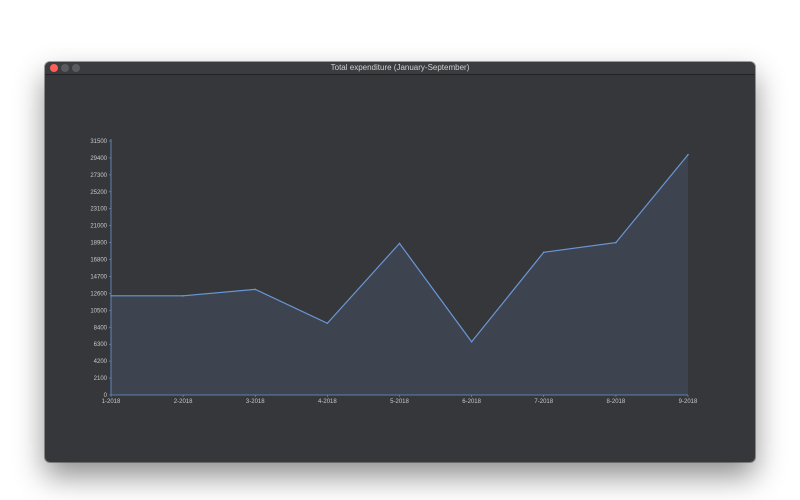 This screenshot has height=500, width=800. I want to click on x-tick-label-1: 2-2018, so click(183, 402).